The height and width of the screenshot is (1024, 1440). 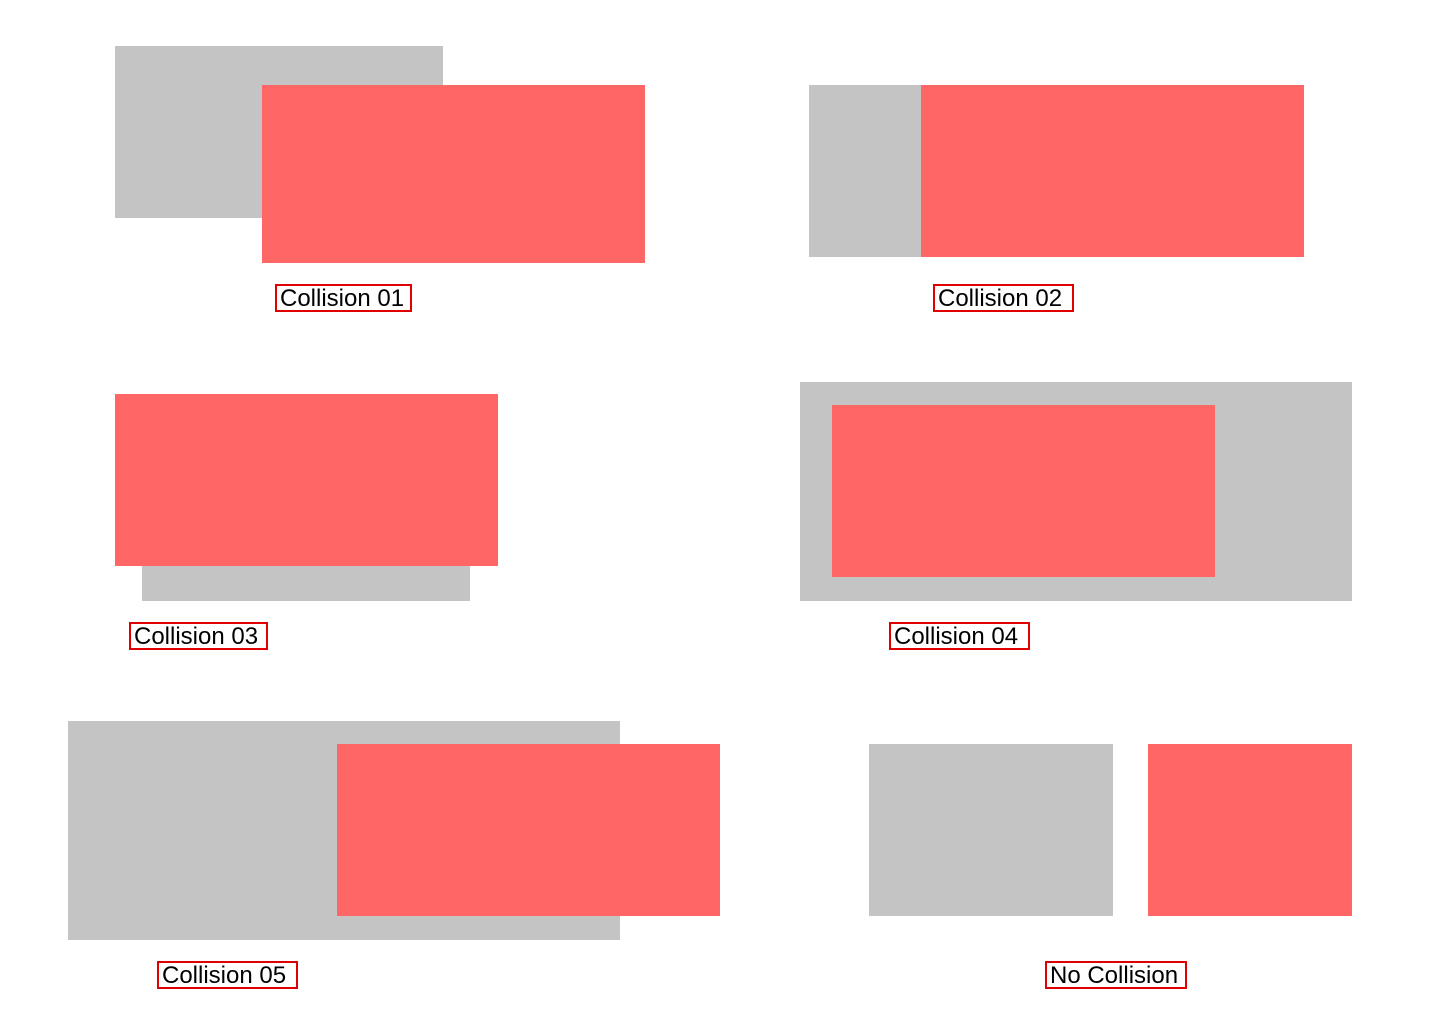 I want to click on ex1-red-box, so click(x=453, y=174).